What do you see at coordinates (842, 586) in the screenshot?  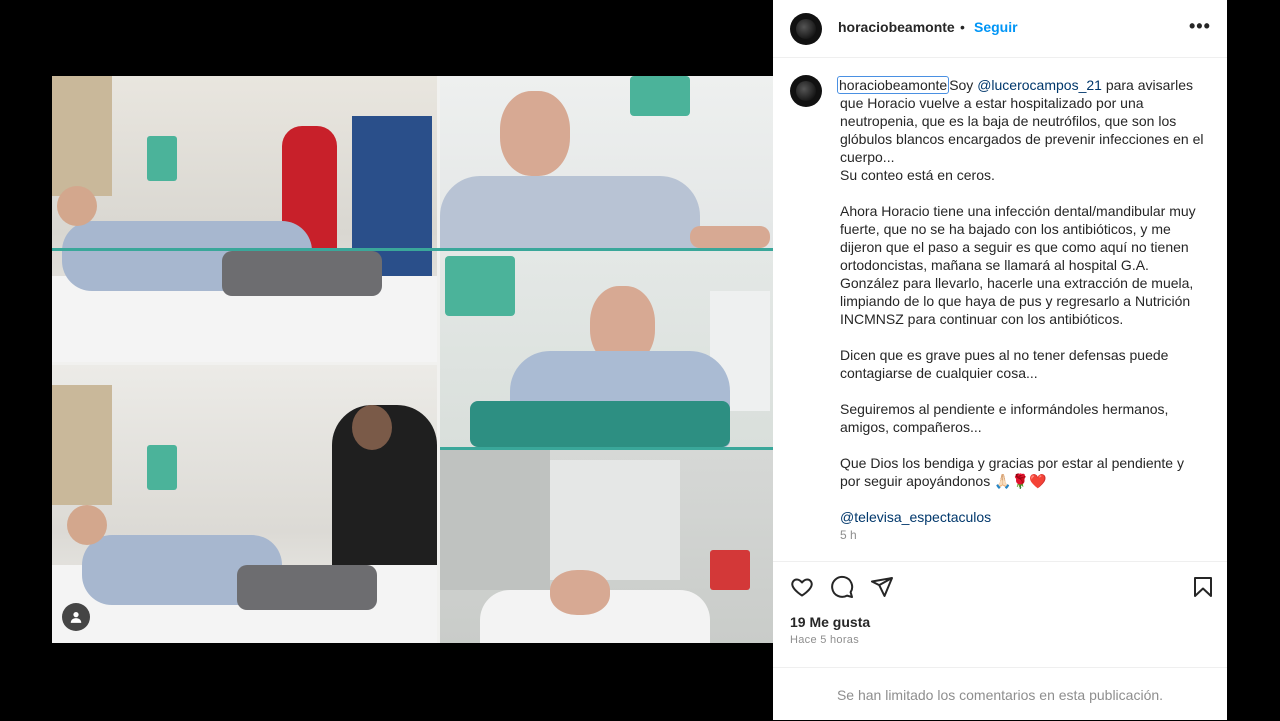 I see `comment-icon` at bounding box center [842, 586].